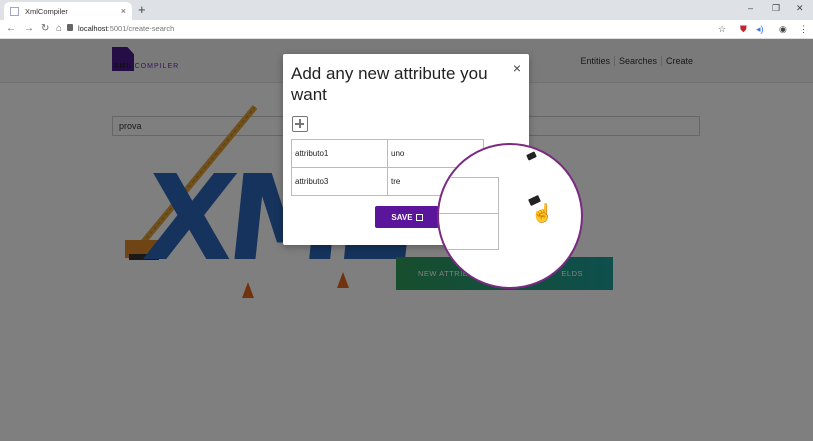  Describe the element at coordinates (389, 84) in the screenshot. I see `modal-title: Add any new attribute you want` at that location.